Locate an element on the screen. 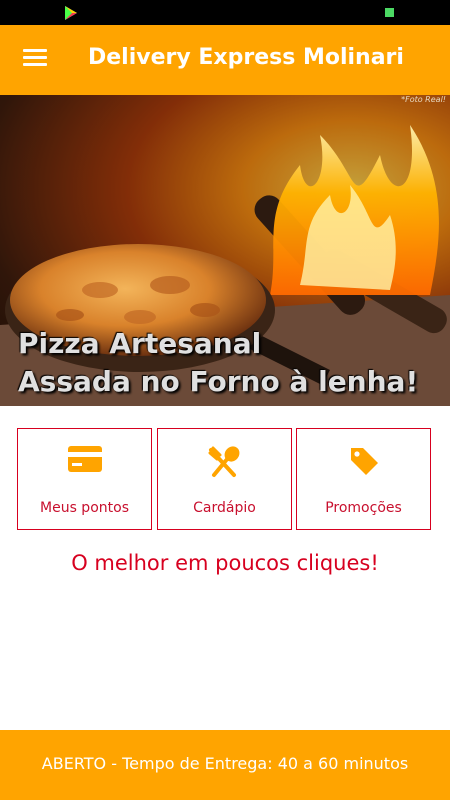 The width and height of the screenshot is (450, 800). menu-label: Cardápio is located at coordinates (224, 508).